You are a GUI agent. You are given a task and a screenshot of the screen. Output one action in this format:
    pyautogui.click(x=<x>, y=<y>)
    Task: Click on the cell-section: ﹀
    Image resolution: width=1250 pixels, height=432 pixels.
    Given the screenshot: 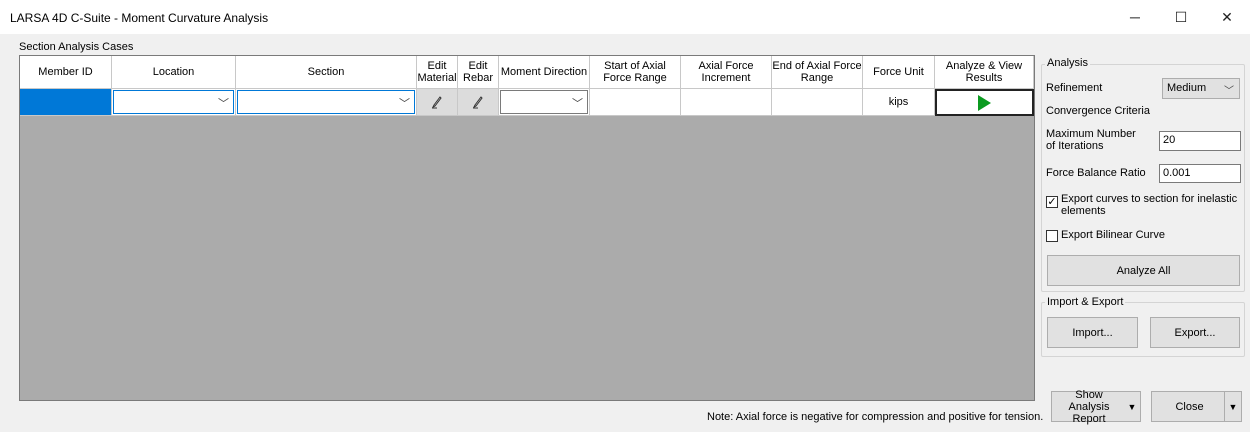 What is the action you would take?
    pyautogui.click(x=326, y=102)
    